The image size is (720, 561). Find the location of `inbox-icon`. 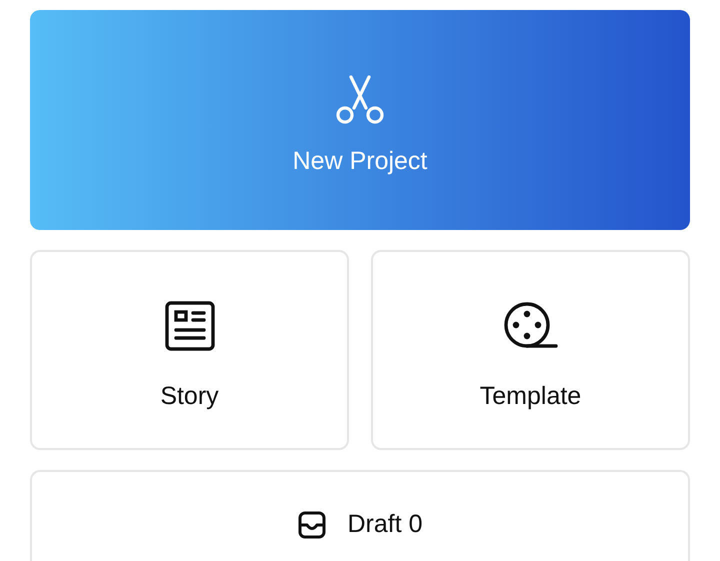

inbox-icon is located at coordinates (312, 525).